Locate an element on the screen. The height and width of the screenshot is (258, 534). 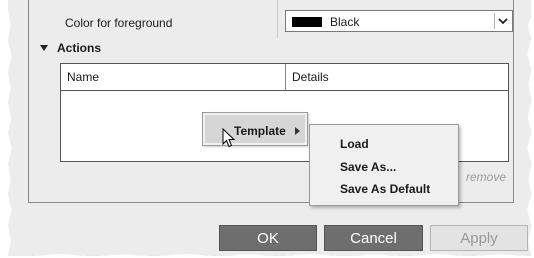
selected-color-text: Black is located at coordinates (345, 22).